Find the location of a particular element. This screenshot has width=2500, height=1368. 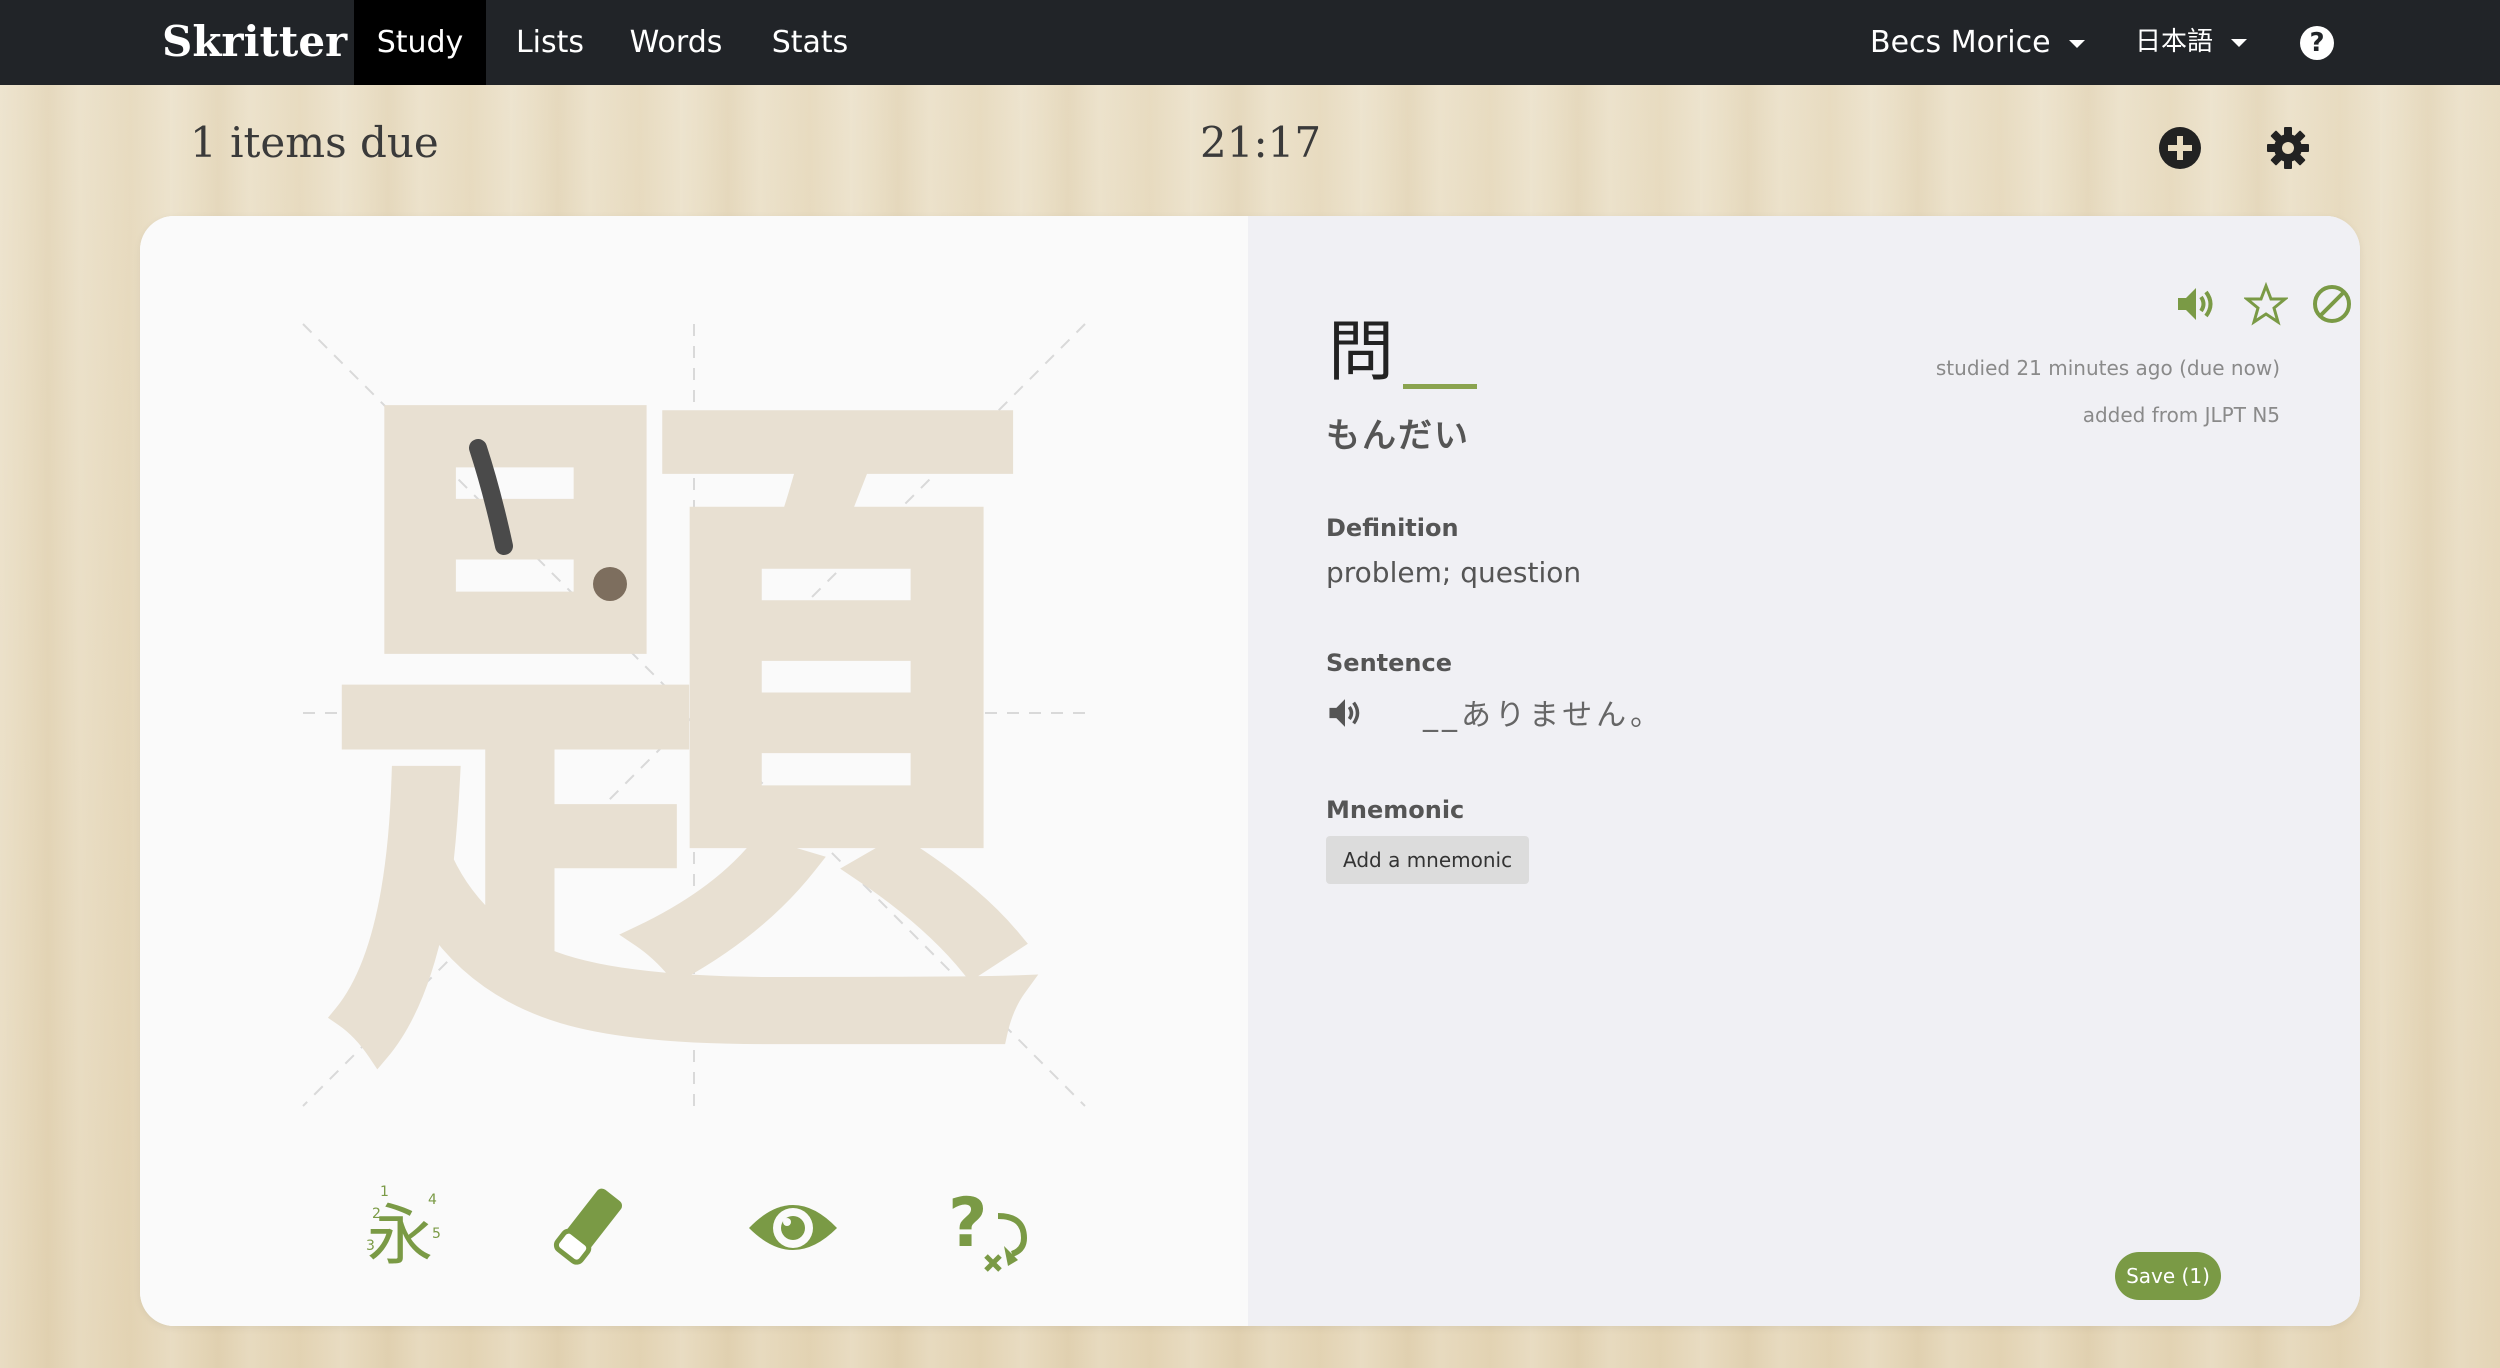

plus-circle-icon is located at coordinates (2180, 148).